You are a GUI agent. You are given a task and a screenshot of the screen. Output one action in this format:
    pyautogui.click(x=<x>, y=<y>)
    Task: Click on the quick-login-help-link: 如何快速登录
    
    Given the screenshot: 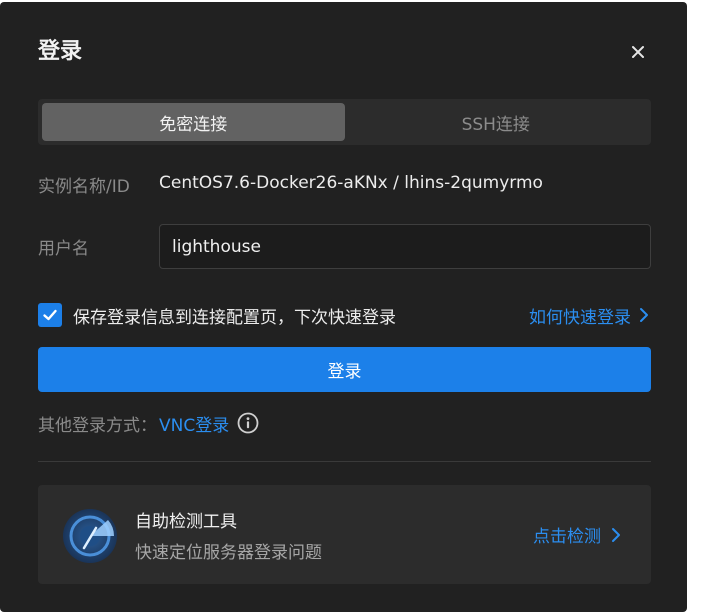 What is the action you would take?
    pyautogui.click(x=589, y=315)
    